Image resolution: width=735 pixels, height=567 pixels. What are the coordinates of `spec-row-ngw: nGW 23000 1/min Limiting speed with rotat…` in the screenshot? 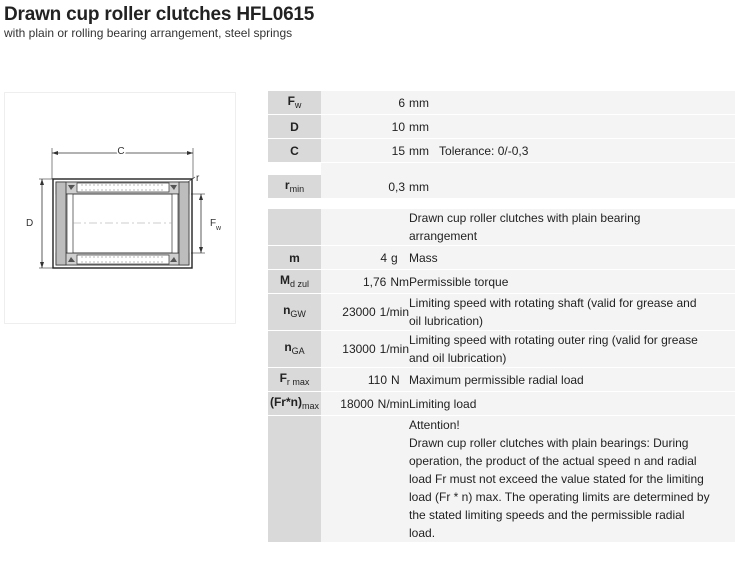 It's located at (501, 312).